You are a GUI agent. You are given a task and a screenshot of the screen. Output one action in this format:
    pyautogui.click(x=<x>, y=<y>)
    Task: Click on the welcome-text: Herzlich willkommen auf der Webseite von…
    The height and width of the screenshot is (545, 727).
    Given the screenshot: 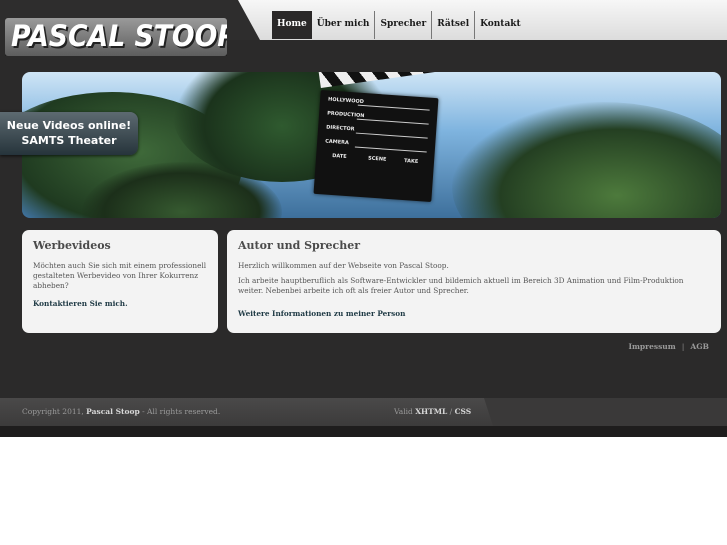 What is the action you would take?
    pyautogui.click(x=343, y=265)
    